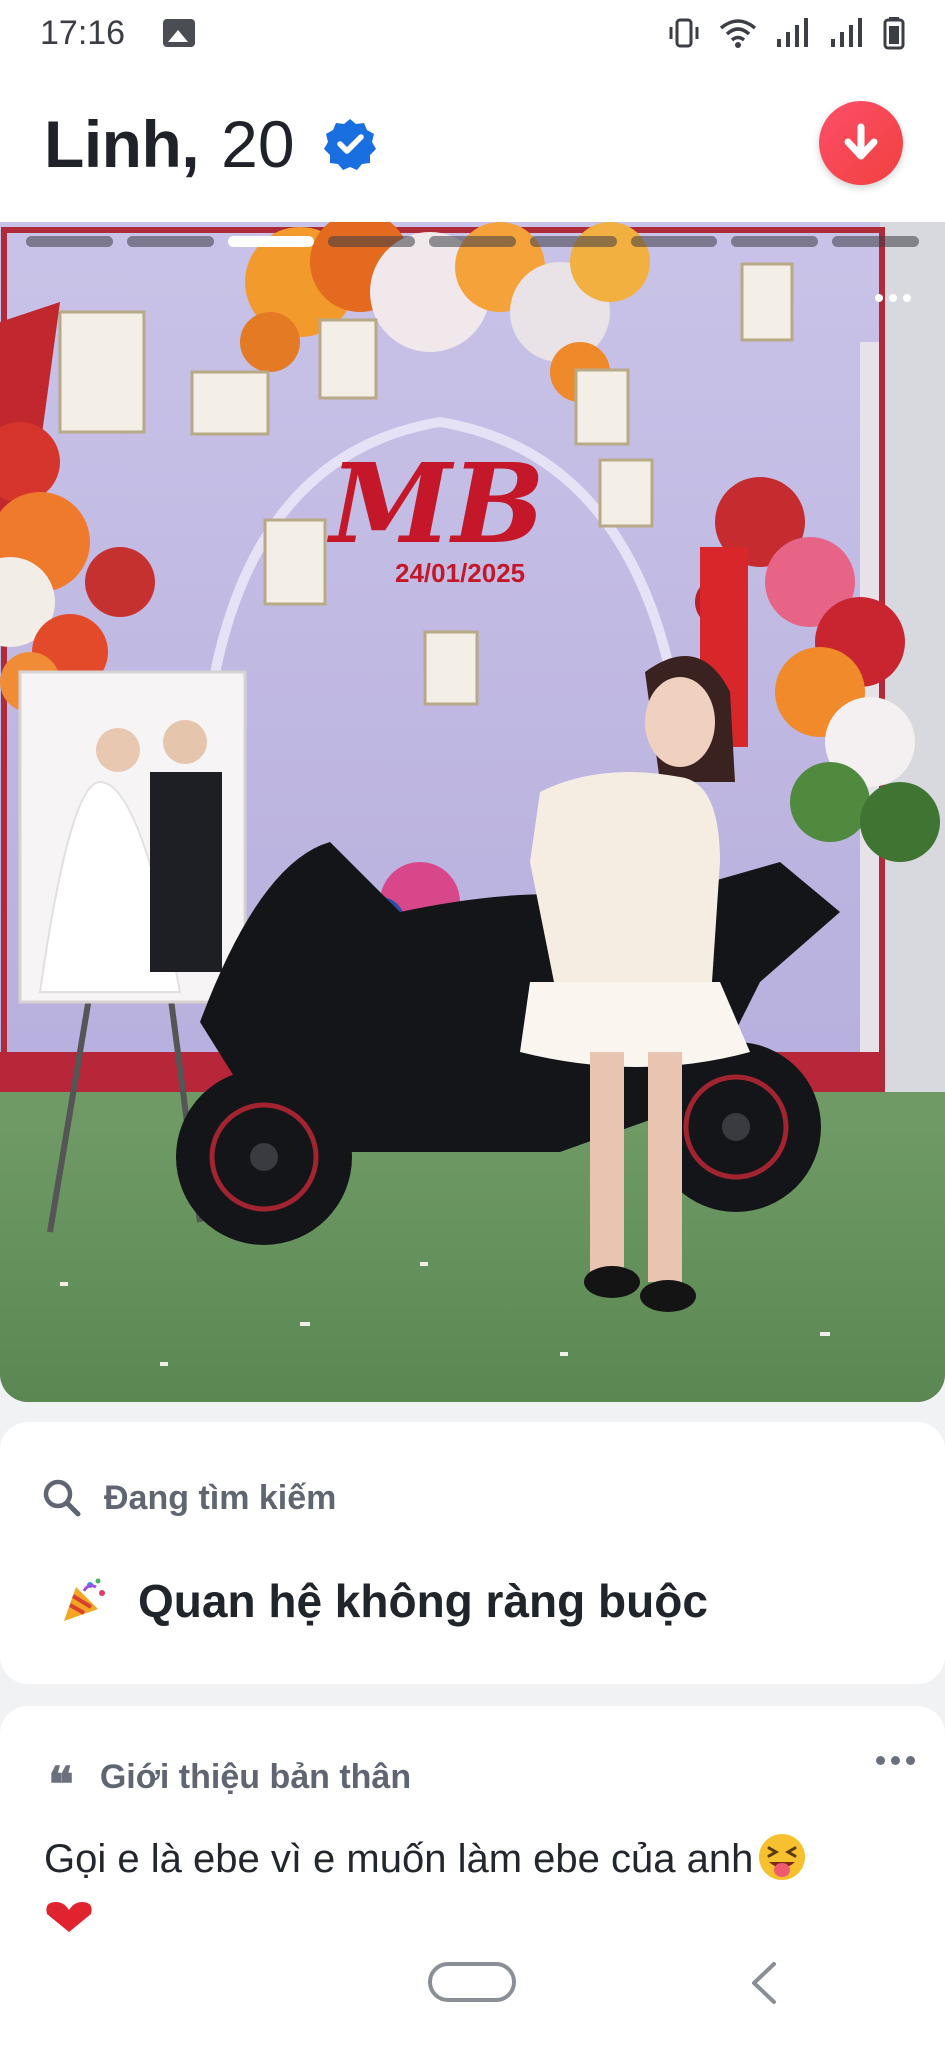 The image size is (945, 2048). What do you see at coordinates (894, 33) in the screenshot?
I see `battery-icon` at bounding box center [894, 33].